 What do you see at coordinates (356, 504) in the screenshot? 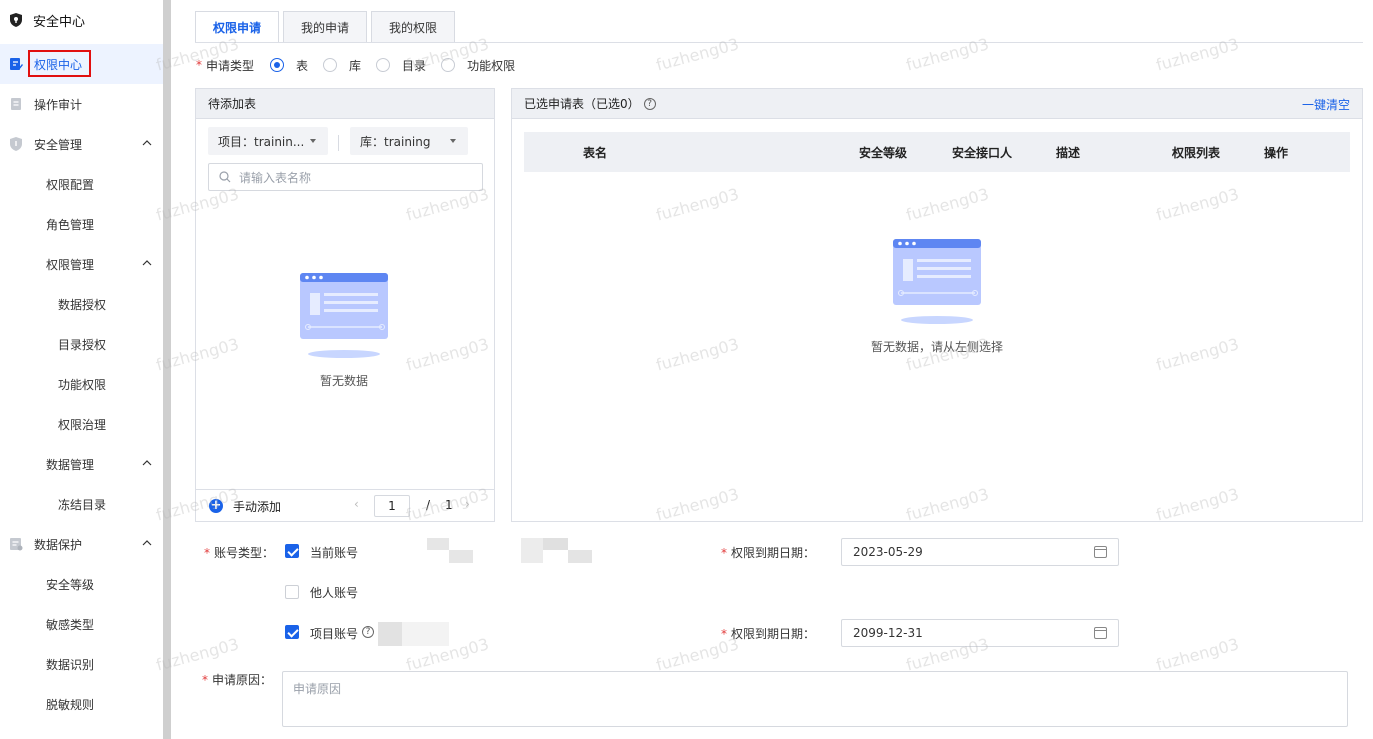
I see `prev-page-icon: ‹` at bounding box center [356, 504].